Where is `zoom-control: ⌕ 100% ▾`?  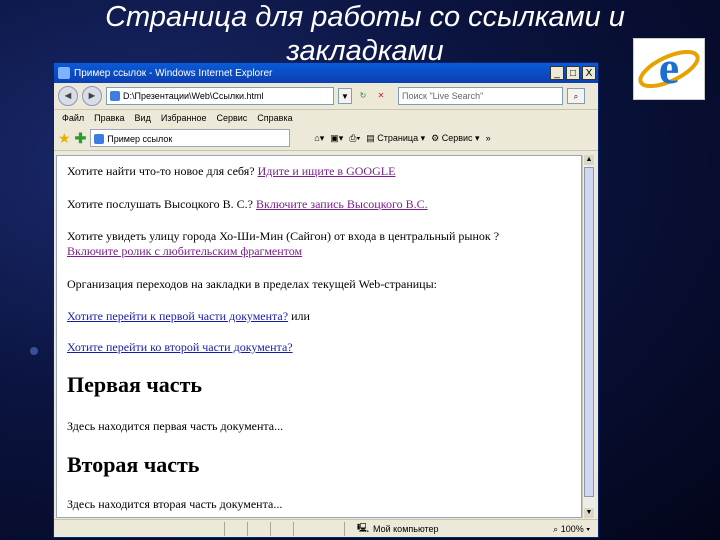
zoom-control: ⌕ 100% ▾ is located at coordinates (571, 529).